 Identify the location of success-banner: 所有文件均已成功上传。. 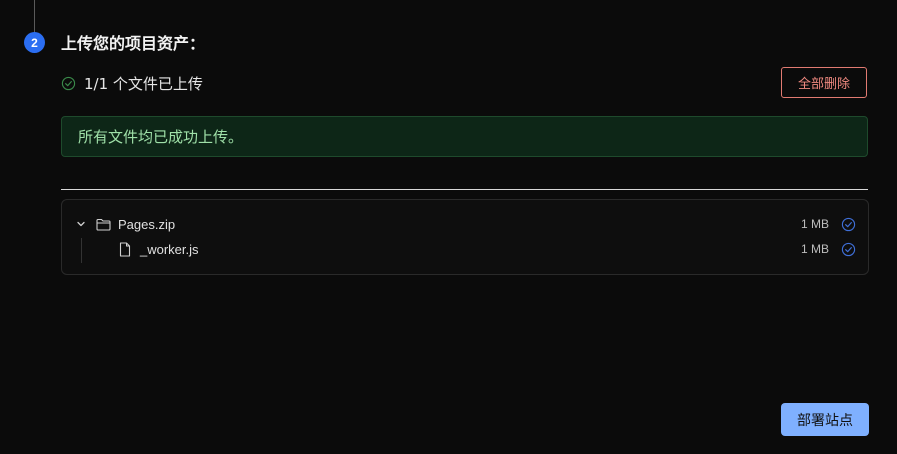
(464, 136).